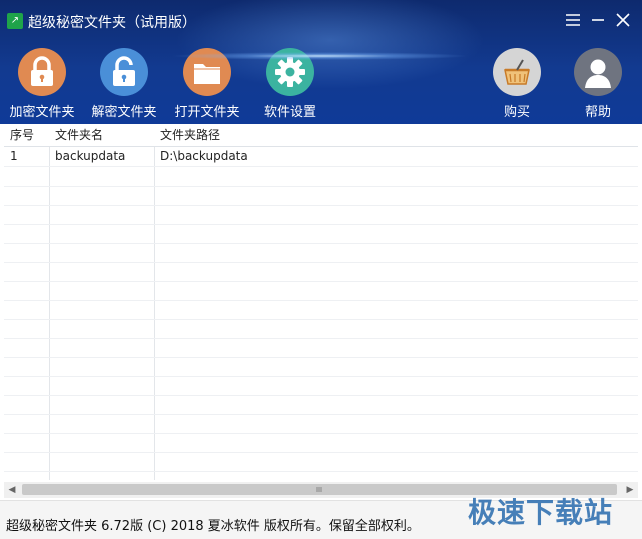 The width and height of the screenshot is (642, 539). What do you see at coordinates (101, 135) in the screenshot?
I see `column-header-folder-name: 文件夹名` at bounding box center [101, 135].